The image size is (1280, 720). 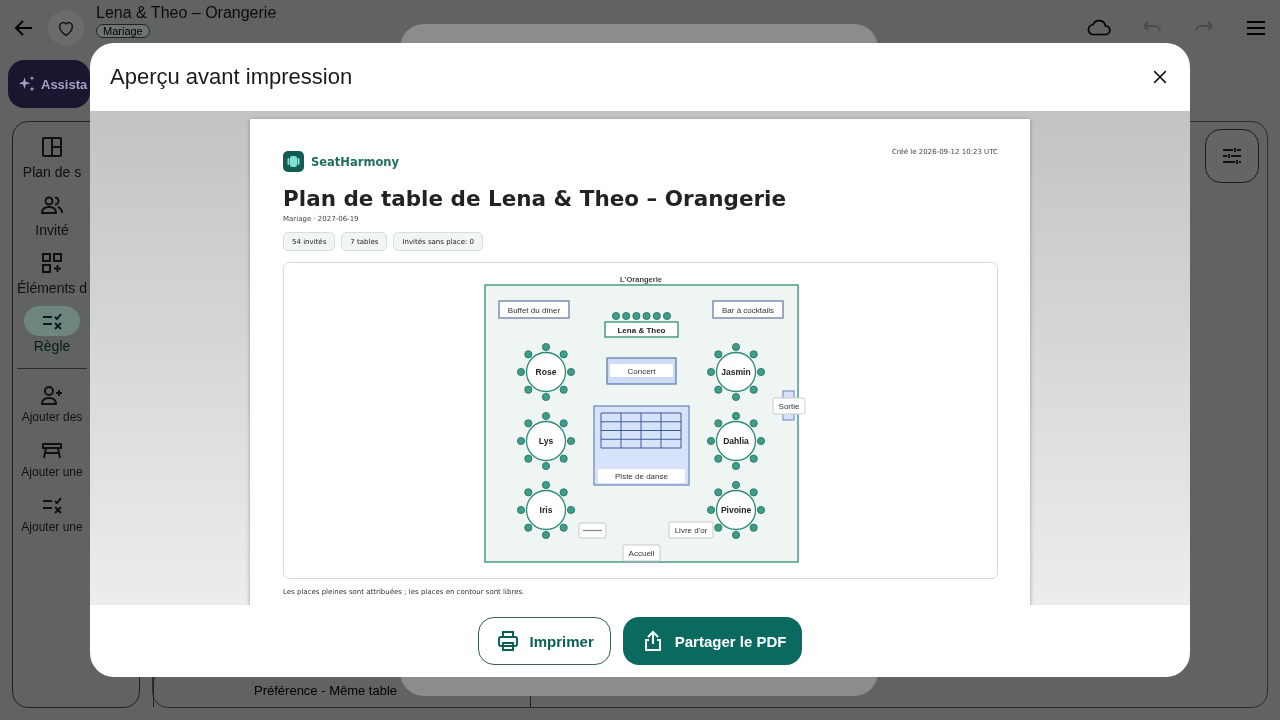 What do you see at coordinates (544, 641) in the screenshot?
I see `print-button: Imprimer` at bounding box center [544, 641].